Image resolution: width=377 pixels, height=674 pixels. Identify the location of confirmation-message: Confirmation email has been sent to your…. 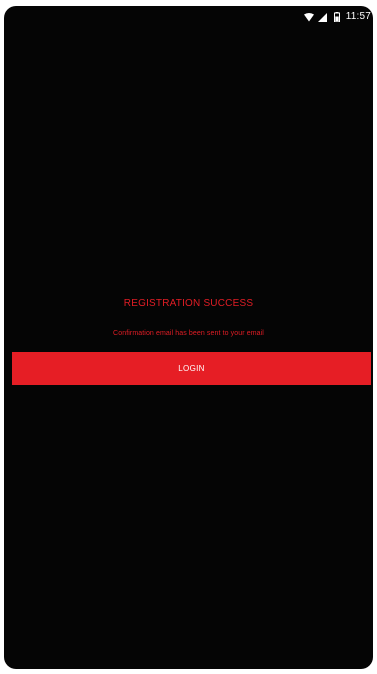
(188, 333).